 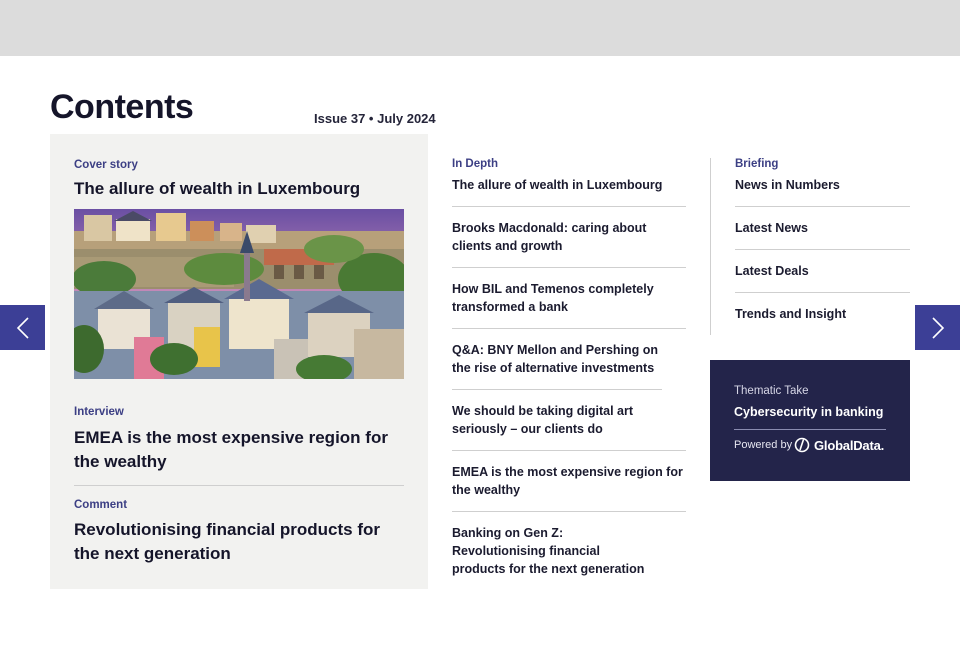 I want to click on top-banner, so click(x=480, y=28).